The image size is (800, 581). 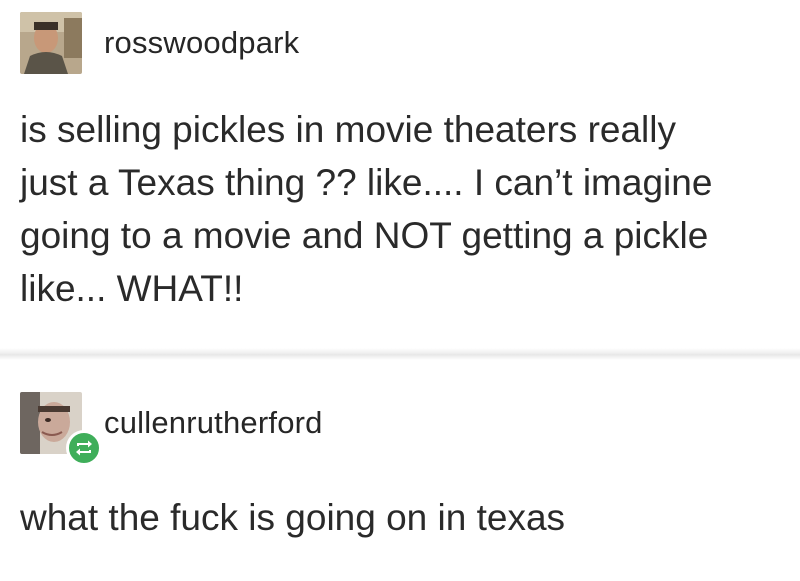 I want to click on reblog-icon, so click(x=84, y=448).